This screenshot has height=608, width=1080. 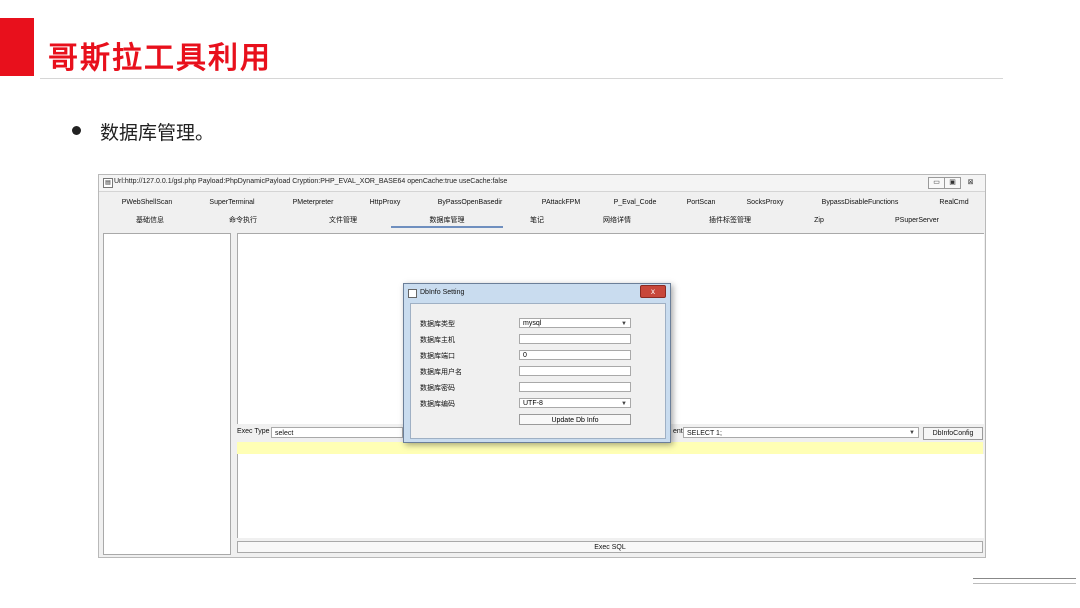 What do you see at coordinates (470, 202) in the screenshot?
I see `tab-bypassopenbasedir: ByPassOpenBasedir` at bounding box center [470, 202].